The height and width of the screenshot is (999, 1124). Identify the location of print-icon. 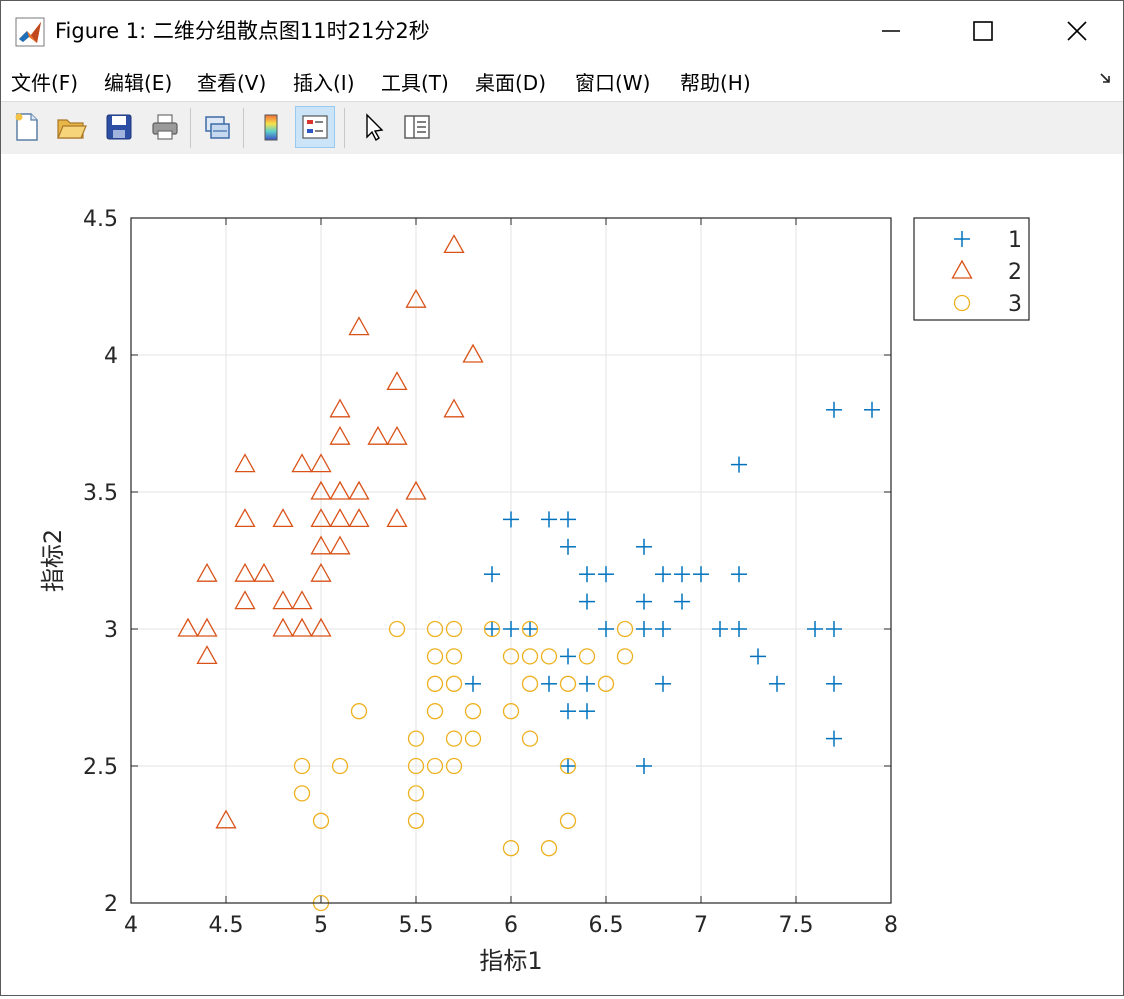
(165, 127).